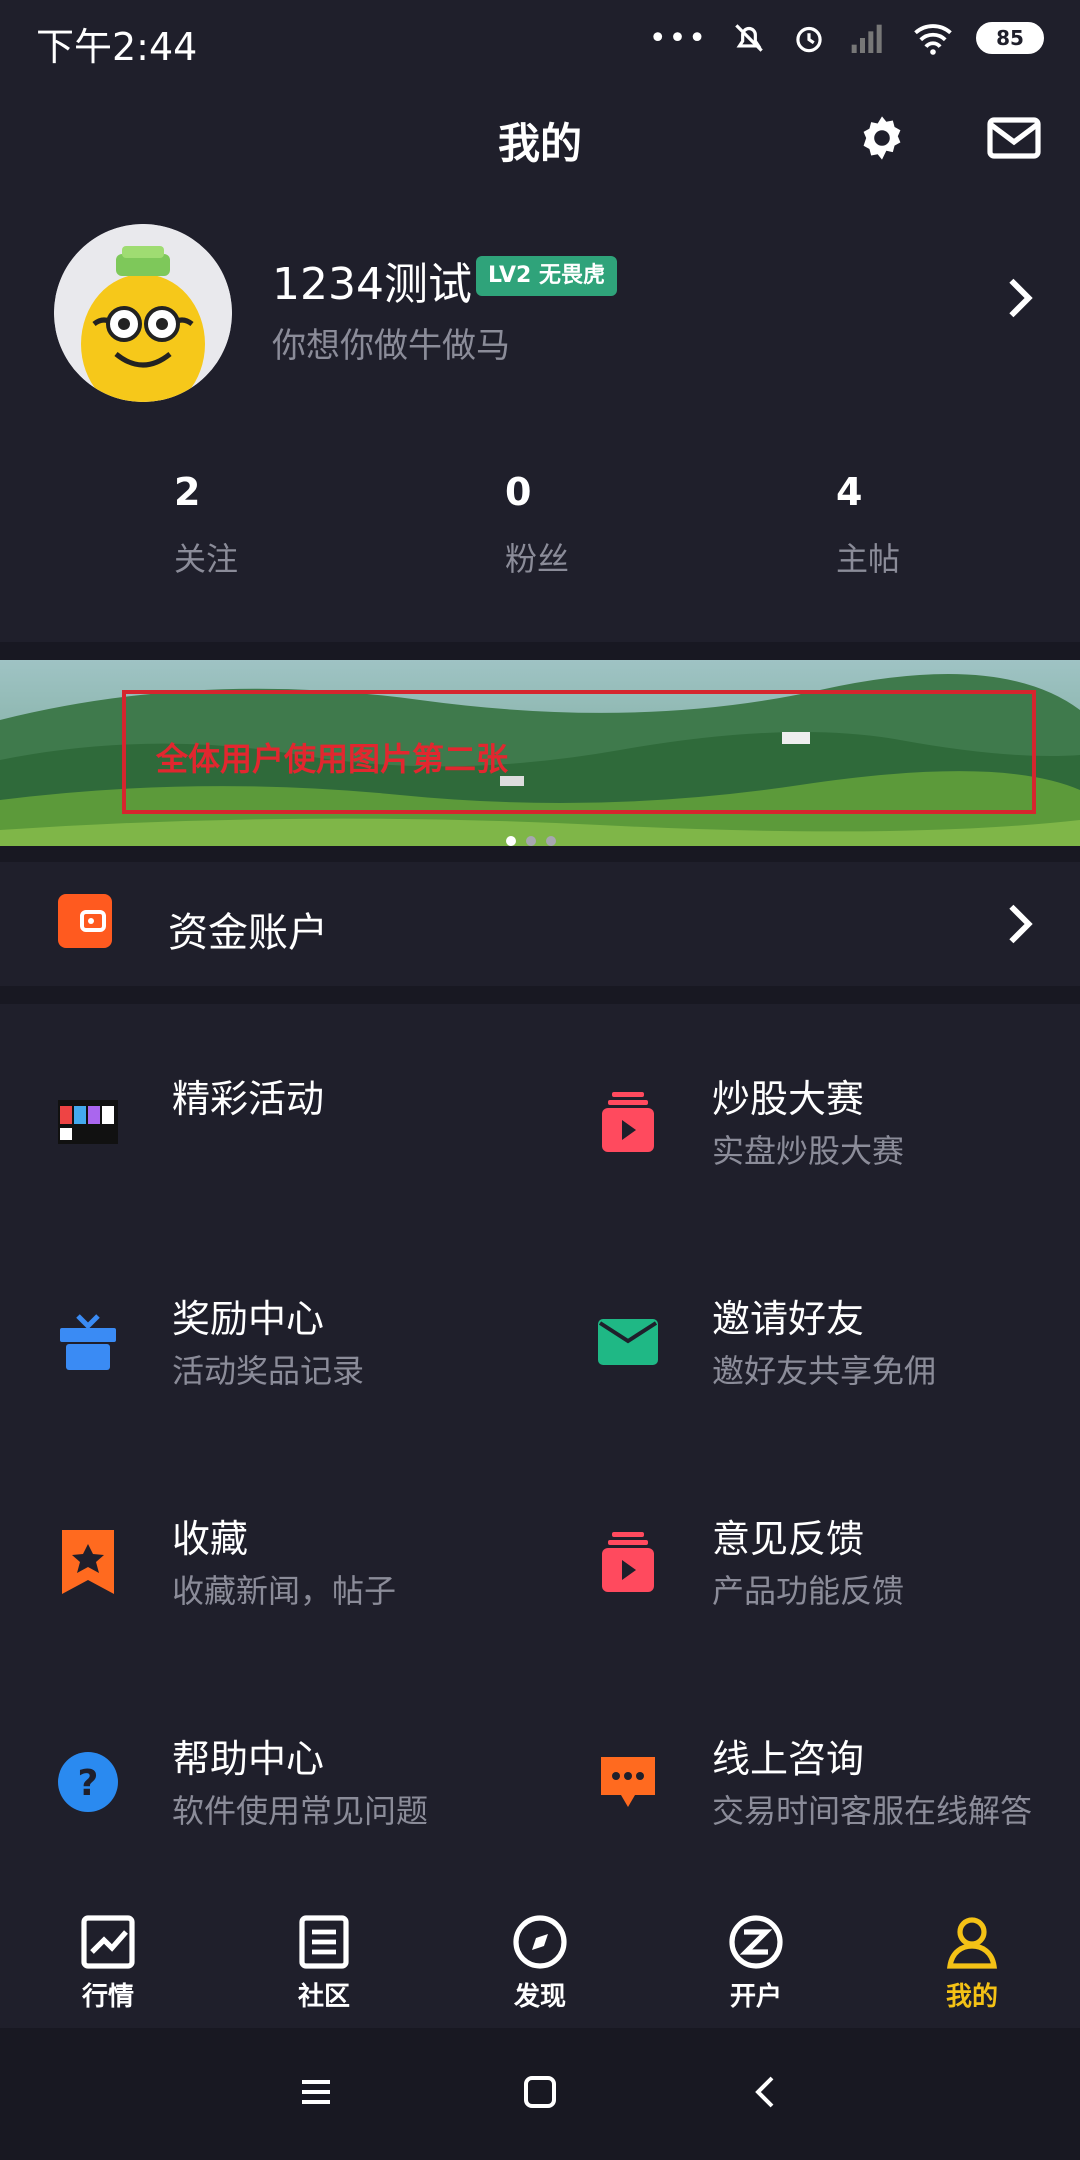 Image resolution: width=1080 pixels, height=2160 pixels. Describe the element at coordinates (678, 38) in the screenshot. I see `more-dots-icon: •••` at that location.